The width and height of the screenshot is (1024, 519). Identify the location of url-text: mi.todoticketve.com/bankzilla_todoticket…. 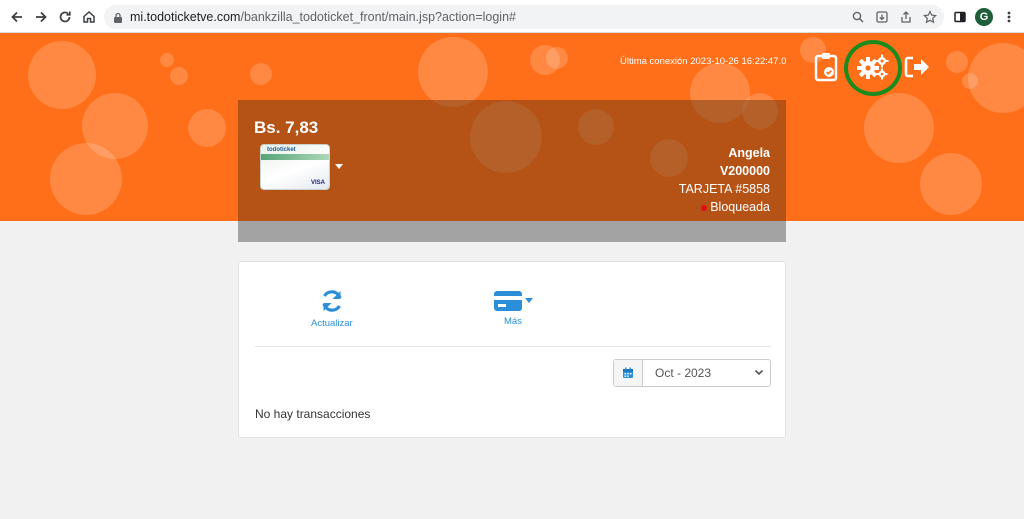
(323, 17).